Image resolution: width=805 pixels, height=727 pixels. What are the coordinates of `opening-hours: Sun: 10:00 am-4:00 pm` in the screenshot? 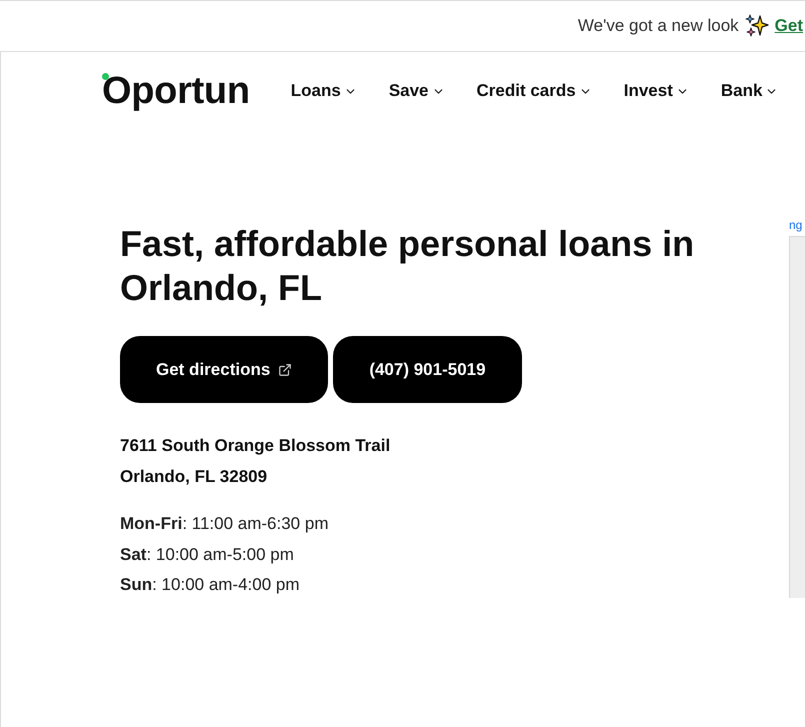 It's located at (210, 585).